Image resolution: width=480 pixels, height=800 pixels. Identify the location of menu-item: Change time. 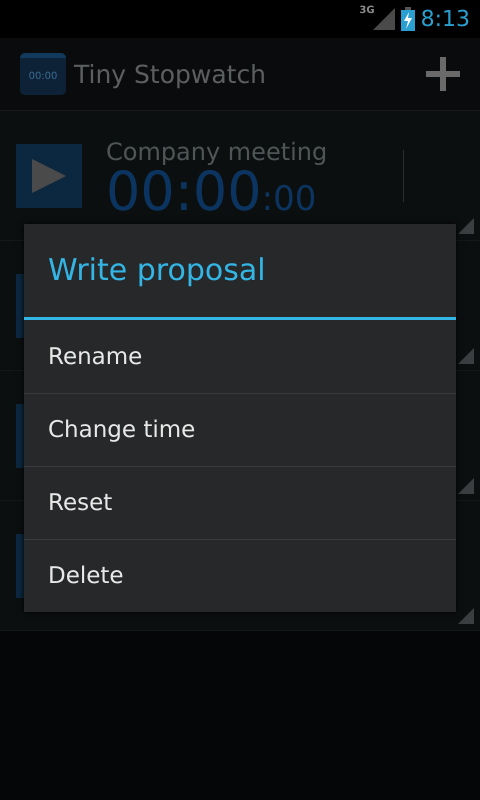
(240, 429).